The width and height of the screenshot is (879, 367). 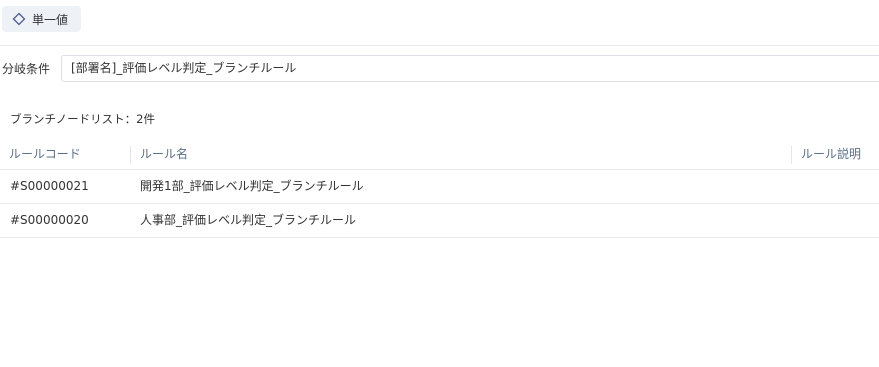 I want to click on single-value-label: 単一値, so click(x=50, y=19).